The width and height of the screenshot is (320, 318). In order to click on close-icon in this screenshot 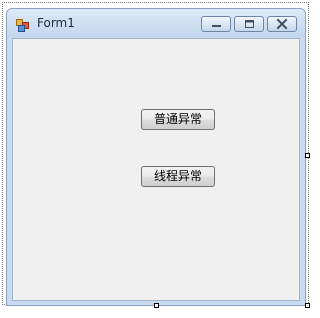, I will do `click(282, 24)`.